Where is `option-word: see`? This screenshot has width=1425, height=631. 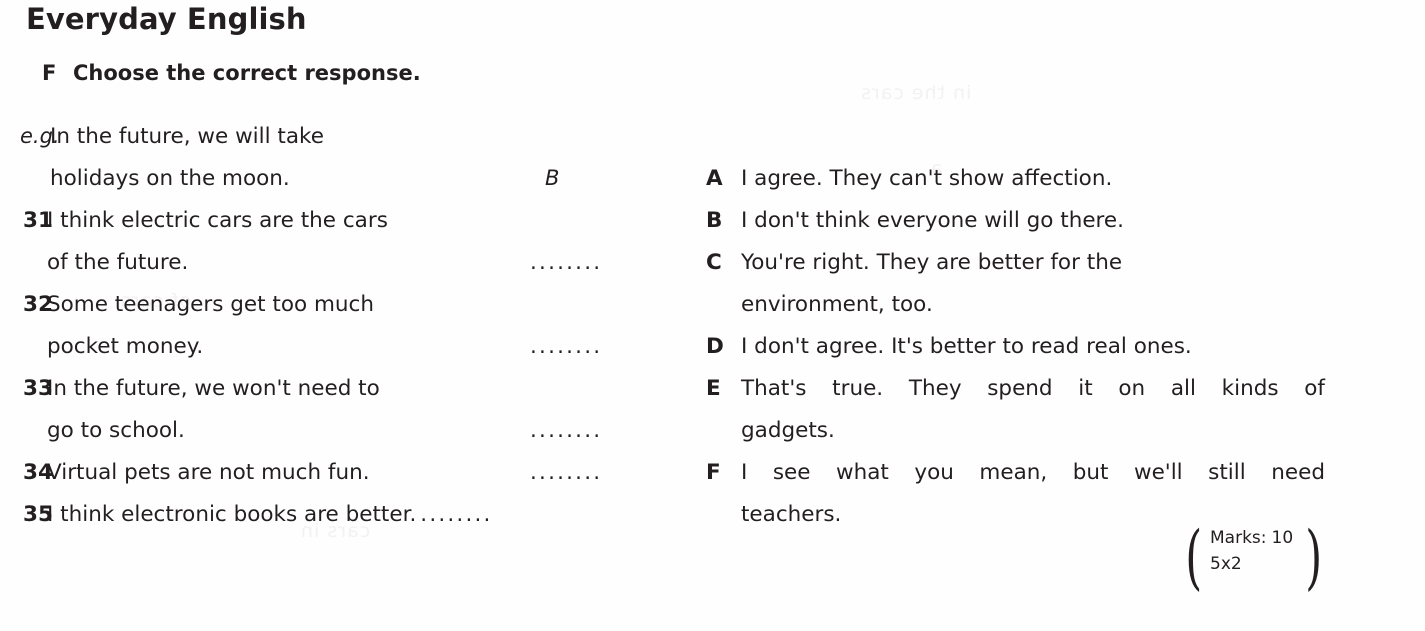
option-word: see is located at coordinates (791, 472).